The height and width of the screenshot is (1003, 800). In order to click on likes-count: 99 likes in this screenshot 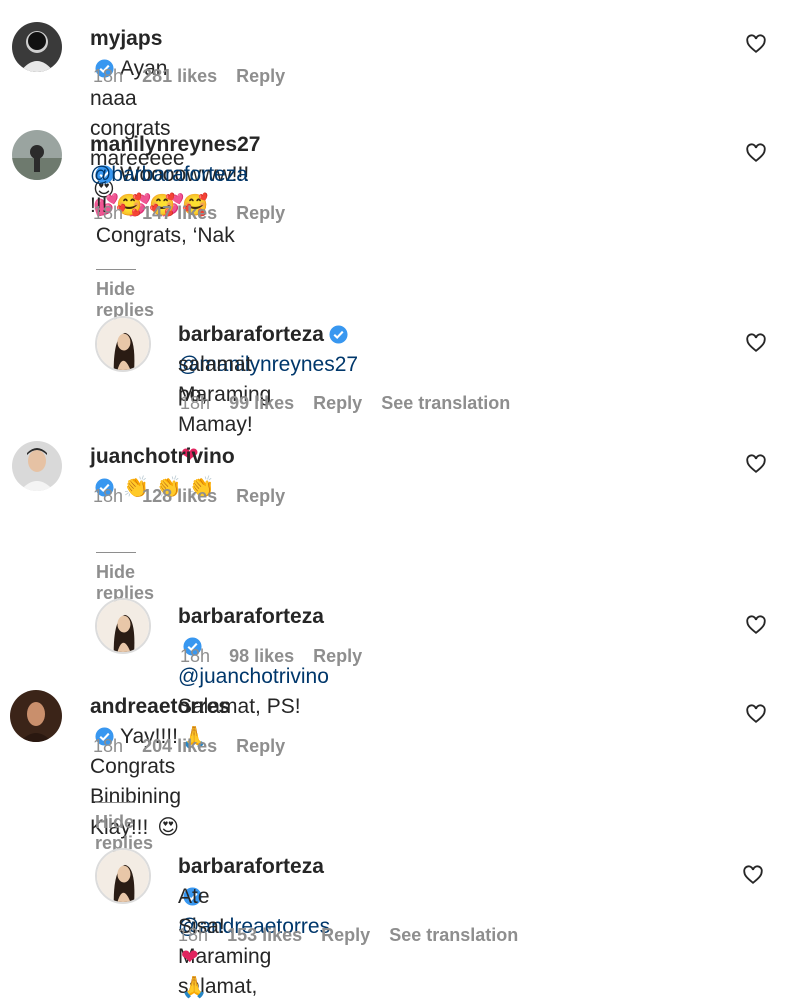, I will do `click(261, 403)`.